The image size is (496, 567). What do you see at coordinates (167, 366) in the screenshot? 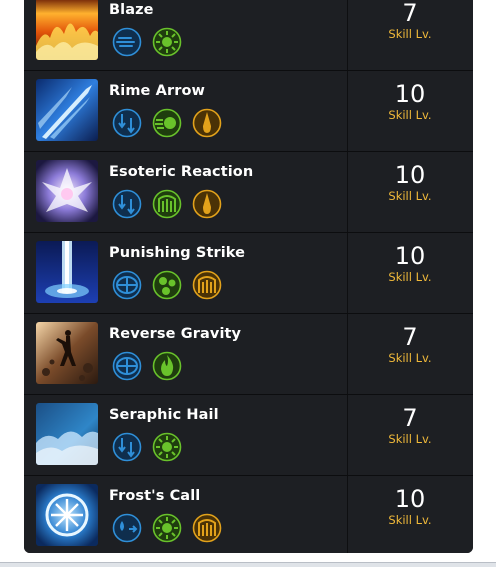
I see `flame-icon` at bounding box center [167, 366].